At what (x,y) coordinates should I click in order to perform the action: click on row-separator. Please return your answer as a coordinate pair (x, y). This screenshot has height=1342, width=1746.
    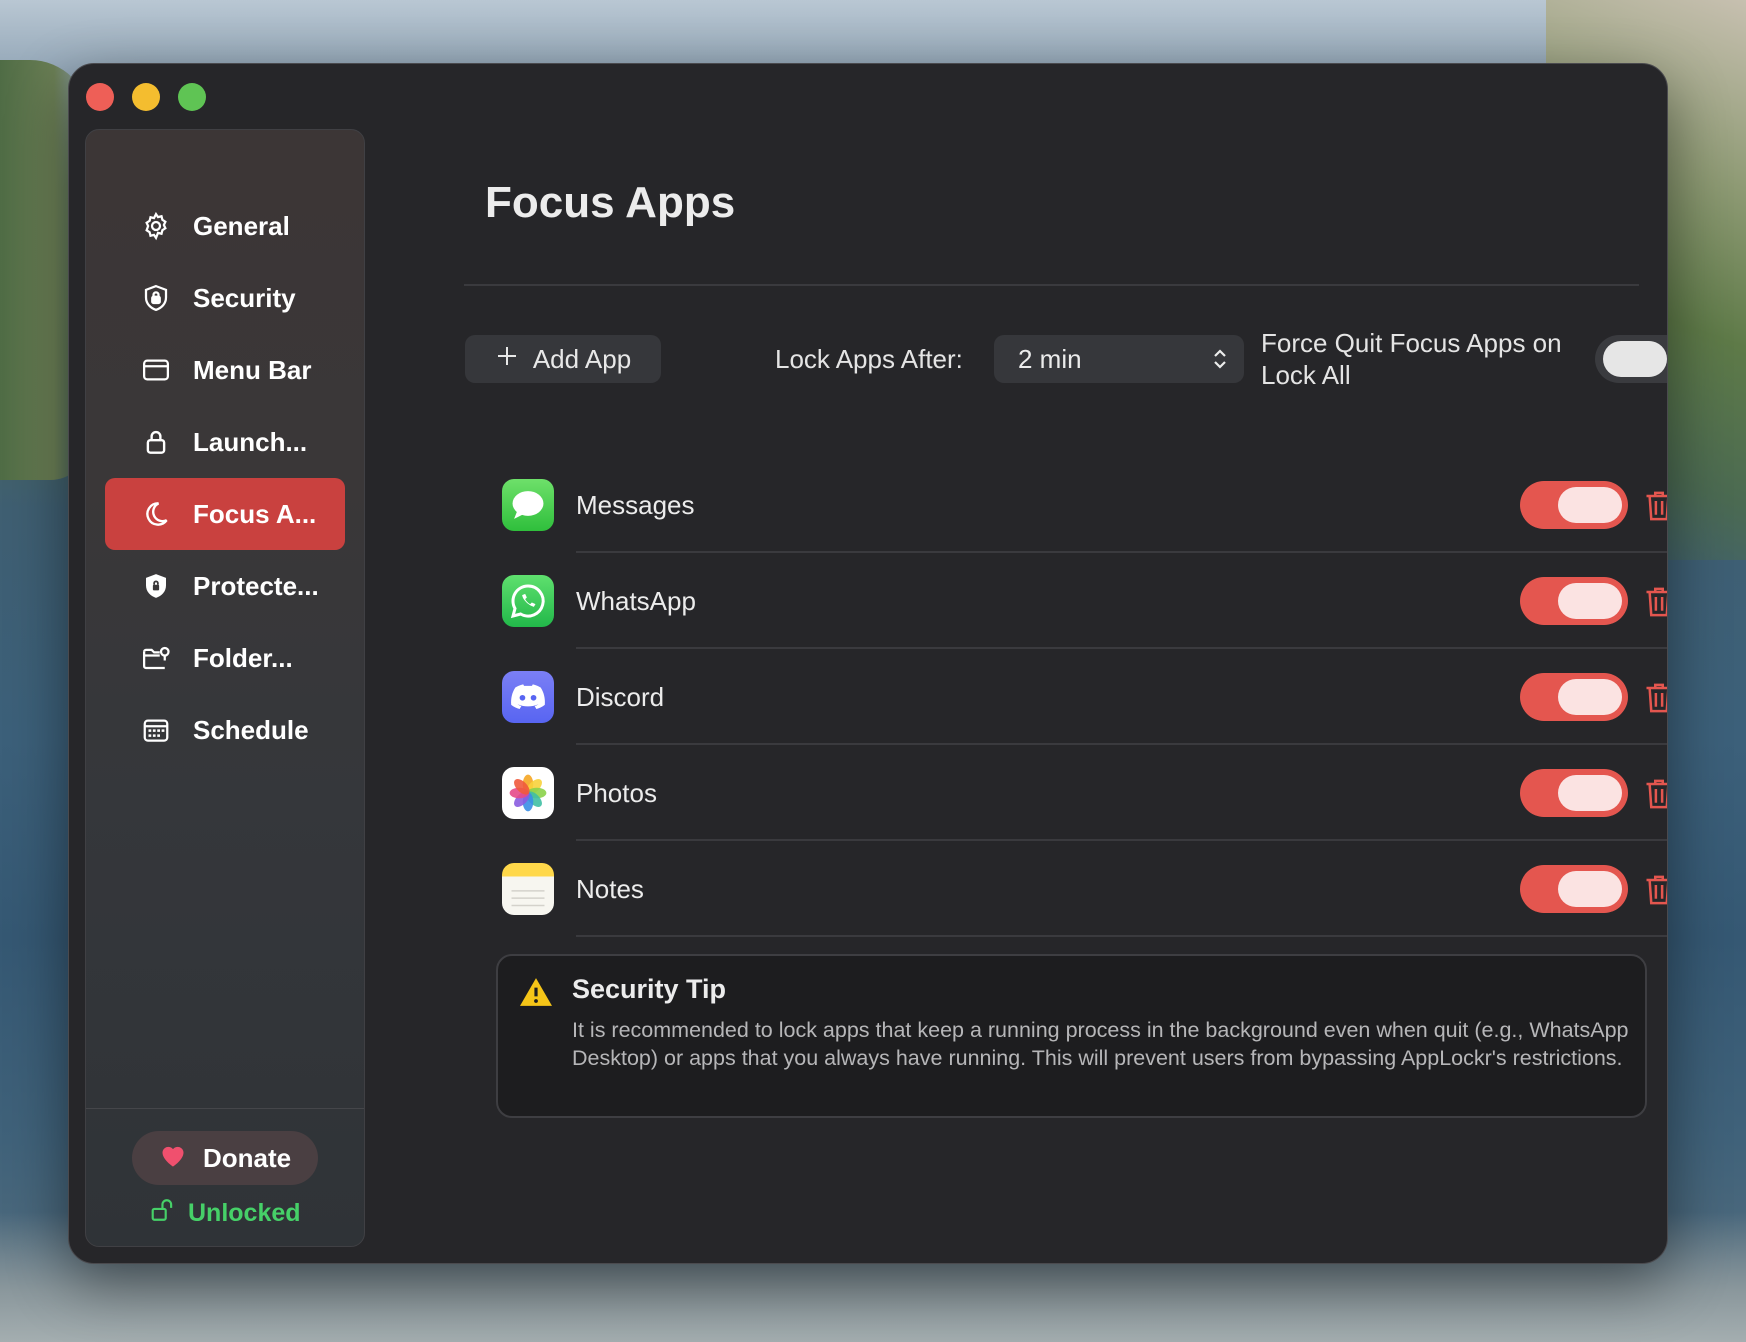
    Looking at the image, I should click on (1121, 936).